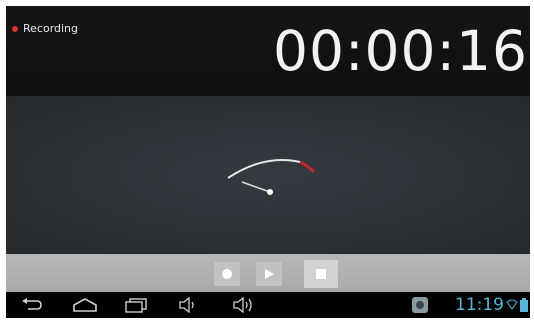 The width and height of the screenshot is (534, 321). I want to click on system-navigation-bar: 11:19, so click(268, 305).